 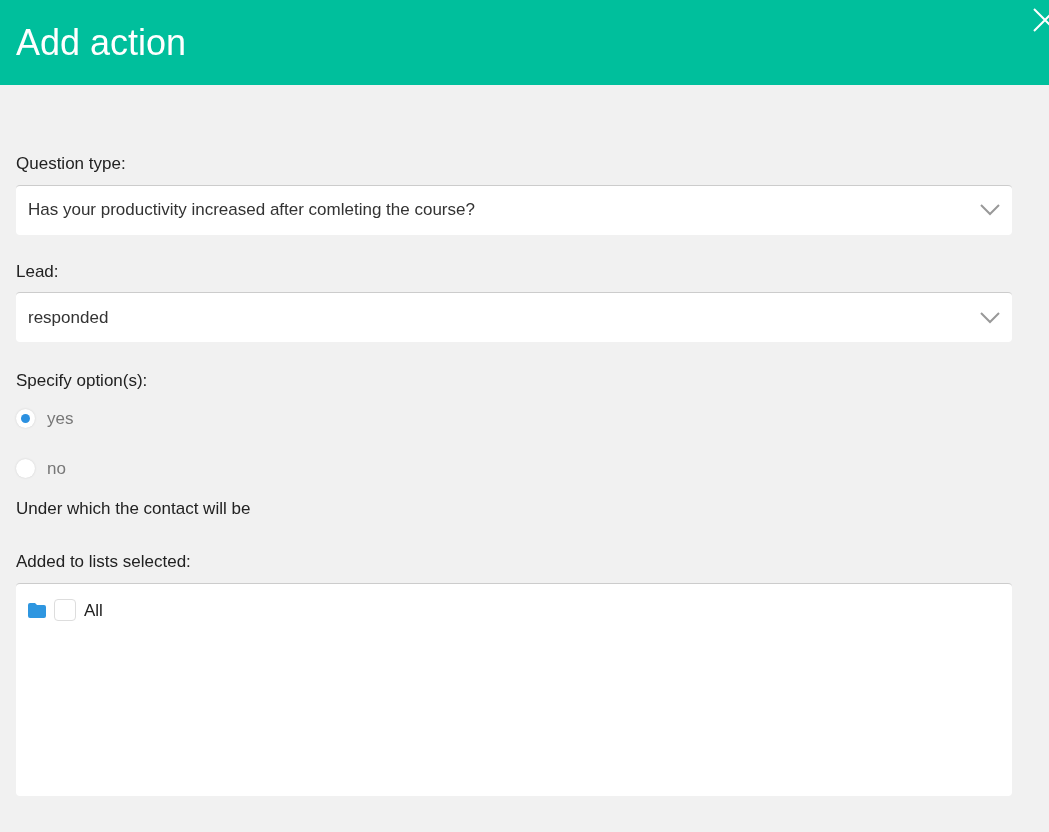 I want to click on field-label: Question type:, so click(x=71, y=164).